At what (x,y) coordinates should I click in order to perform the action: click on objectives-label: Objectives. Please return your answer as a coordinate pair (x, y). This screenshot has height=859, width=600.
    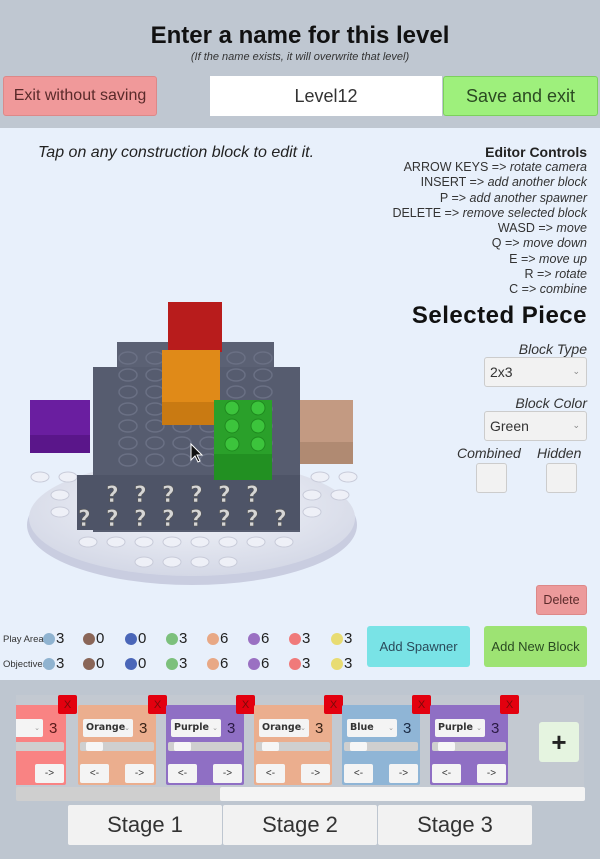
    Looking at the image, I should click on (25, 664).